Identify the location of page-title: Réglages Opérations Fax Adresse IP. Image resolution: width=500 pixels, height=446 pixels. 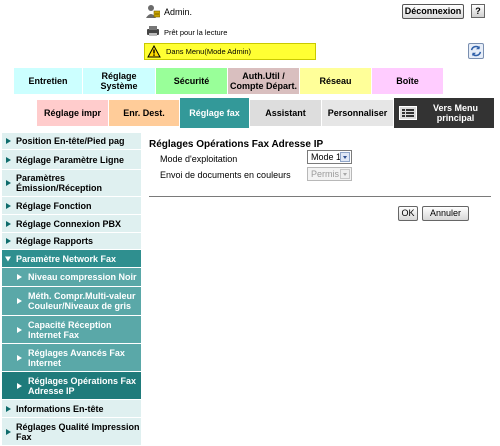
(236, 144).